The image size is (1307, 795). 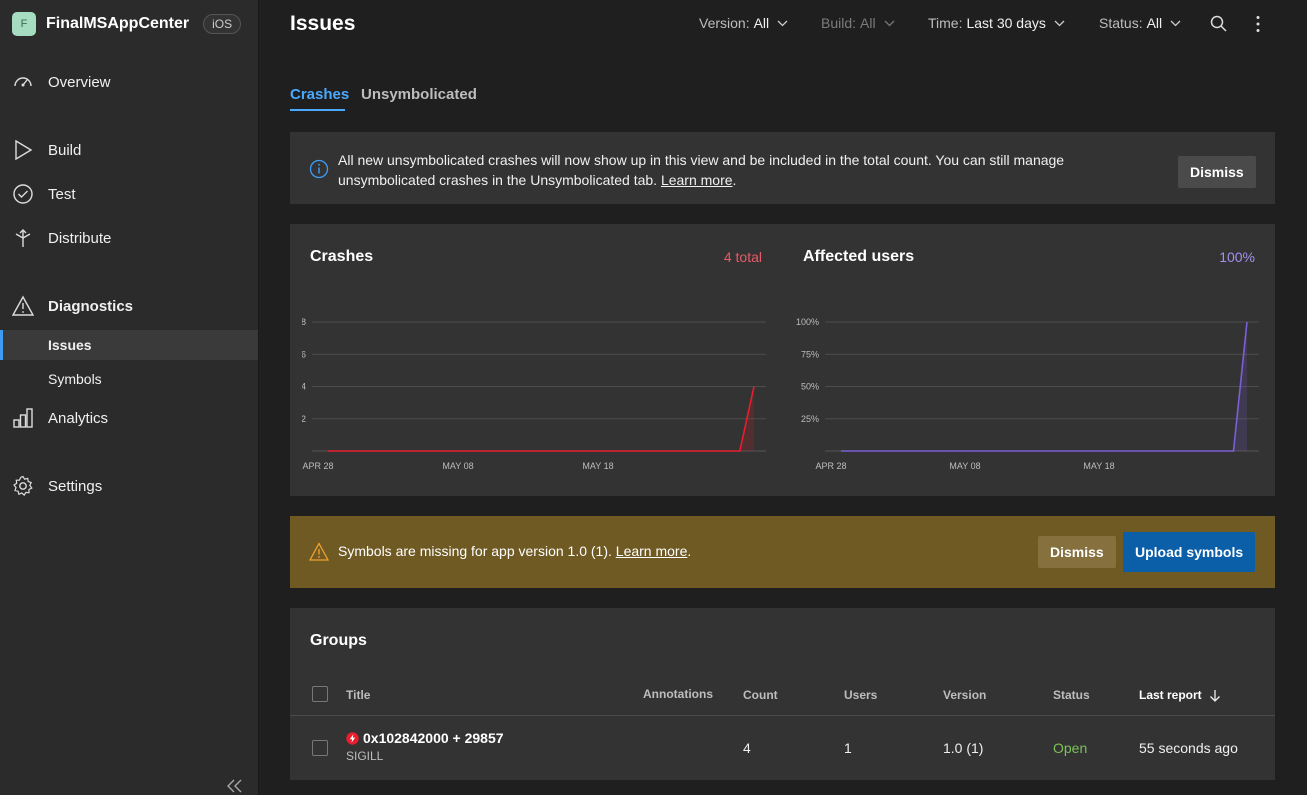 I want to click on sidebar-item-analytics: Analytics, so click(x=129, y=418).